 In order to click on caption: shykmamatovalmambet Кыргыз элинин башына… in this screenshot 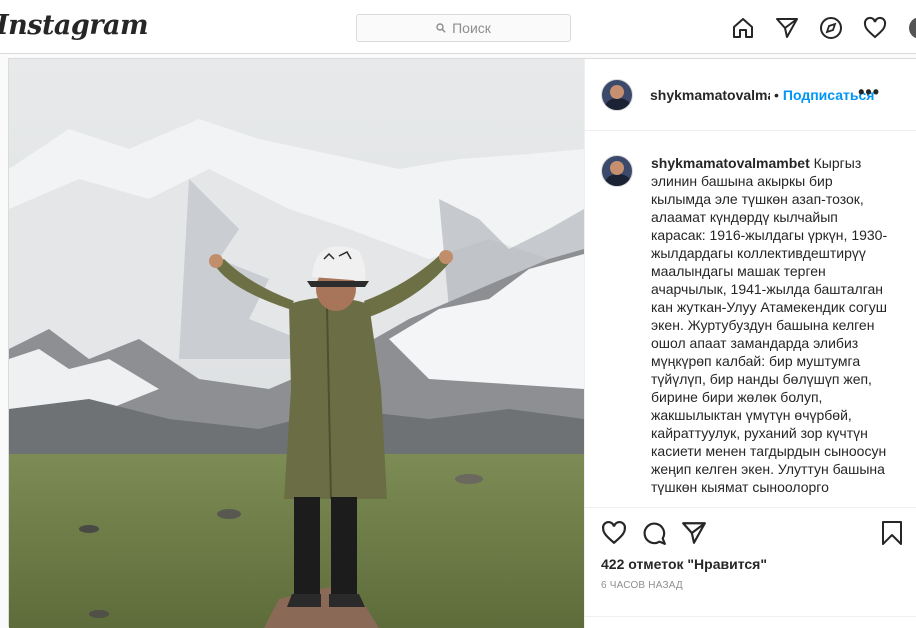, I will do `click(771, 325)`.